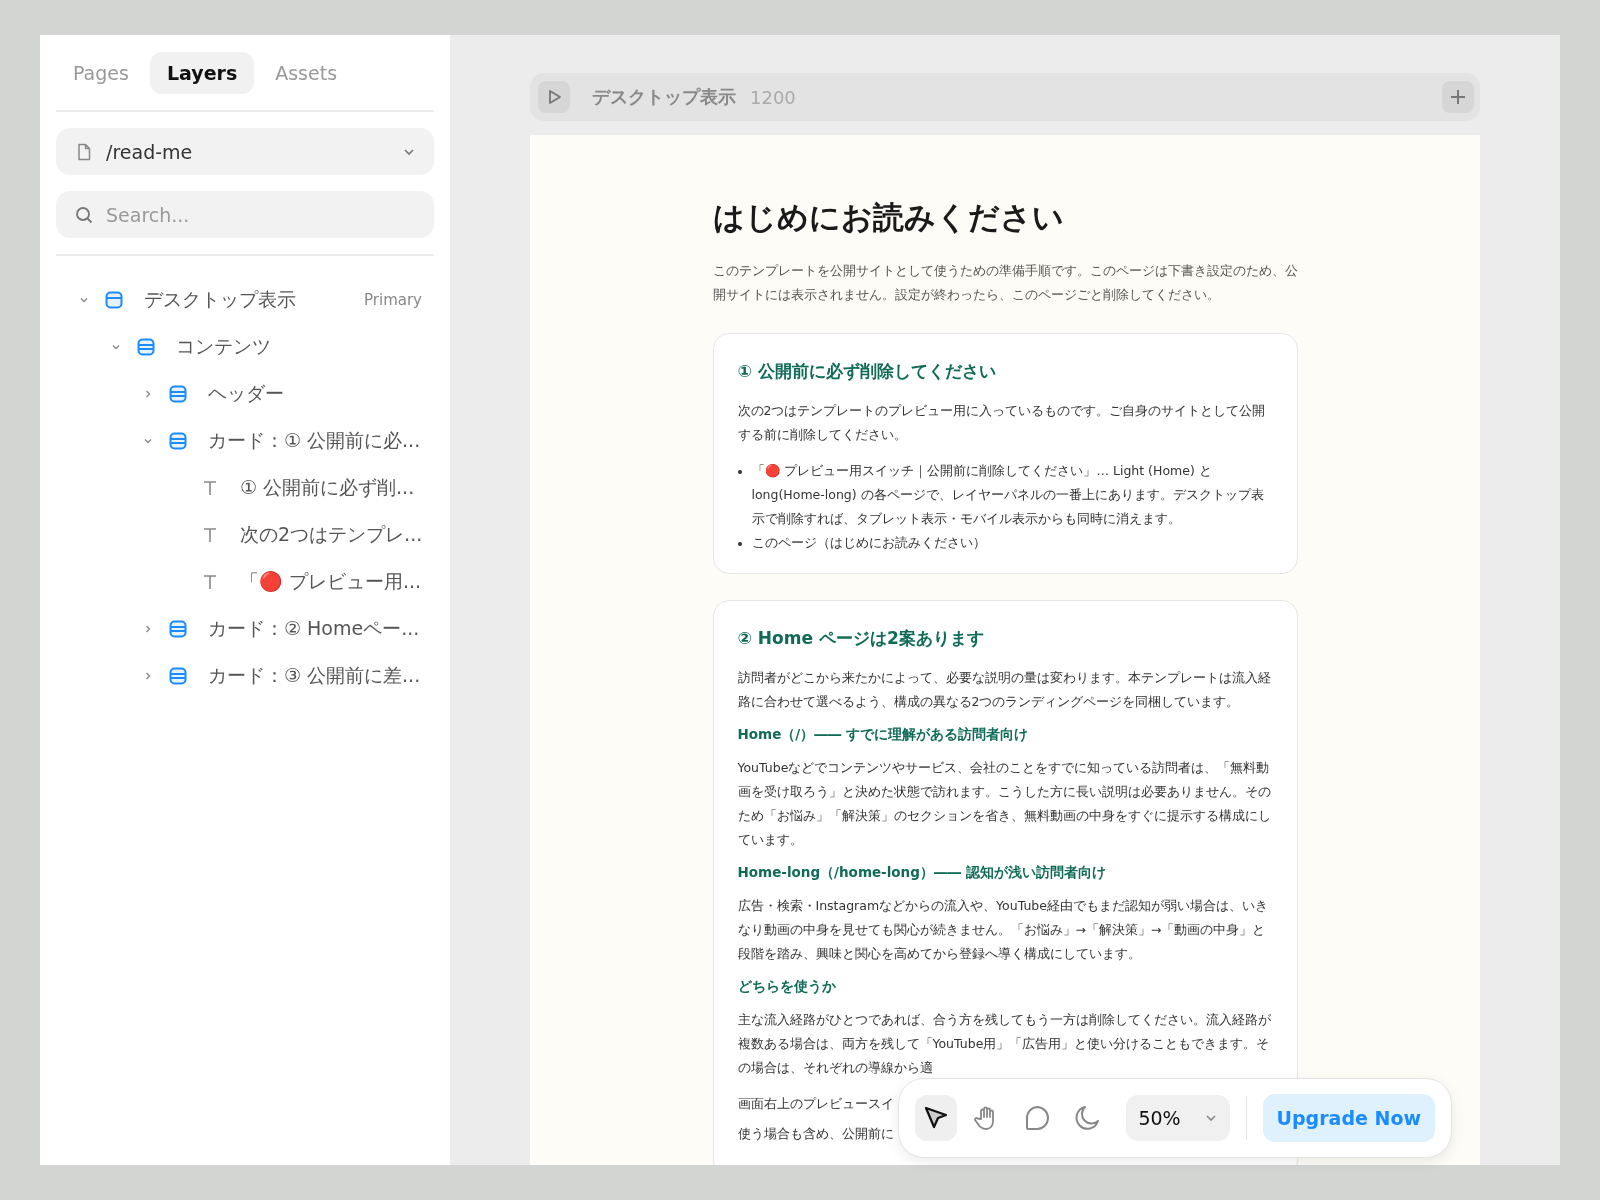  Describe the element at coordinates (1004, 690) in the screenshot. I see `paragraph: 訪問者がどこから来たかによって、必要な説明の量は変わります。本テンプレートは流入経路に合わせて選べるよう、構成の異なる2つのランディングページを同梱しています。` at that location.